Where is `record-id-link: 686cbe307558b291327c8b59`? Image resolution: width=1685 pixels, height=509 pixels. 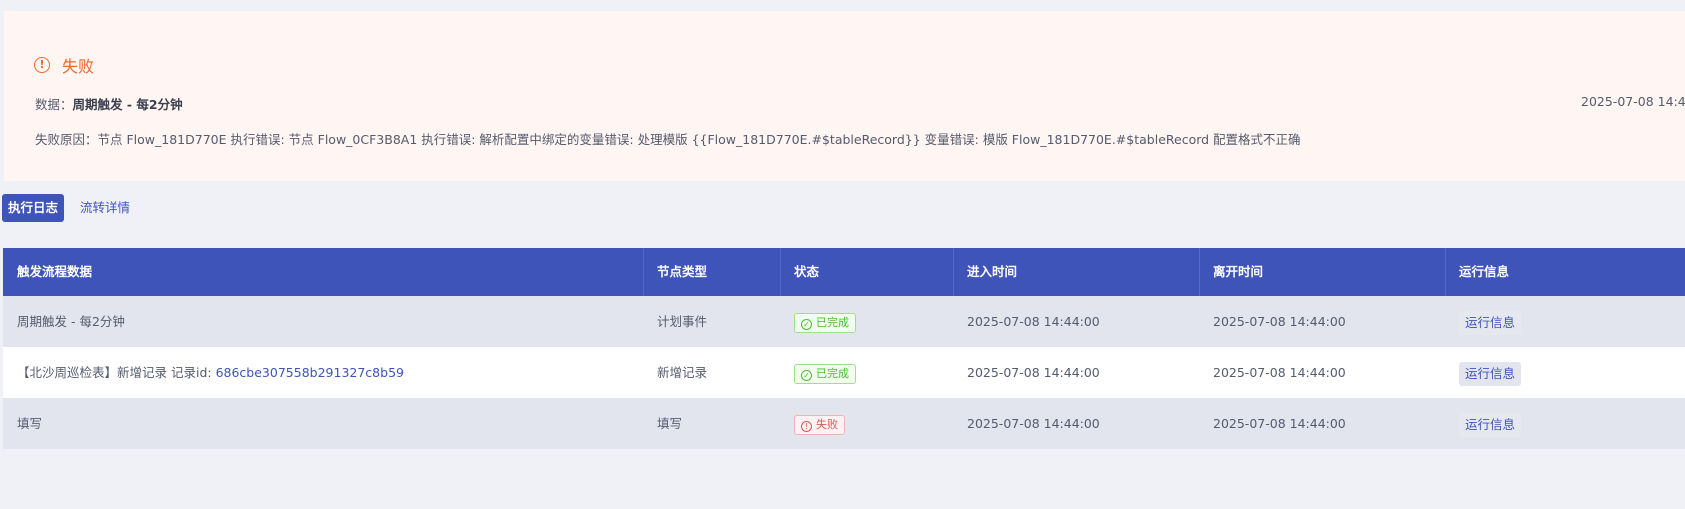
record-id-link: 686cbe307558b291327c8b59 is located at coordinates (310, 372).